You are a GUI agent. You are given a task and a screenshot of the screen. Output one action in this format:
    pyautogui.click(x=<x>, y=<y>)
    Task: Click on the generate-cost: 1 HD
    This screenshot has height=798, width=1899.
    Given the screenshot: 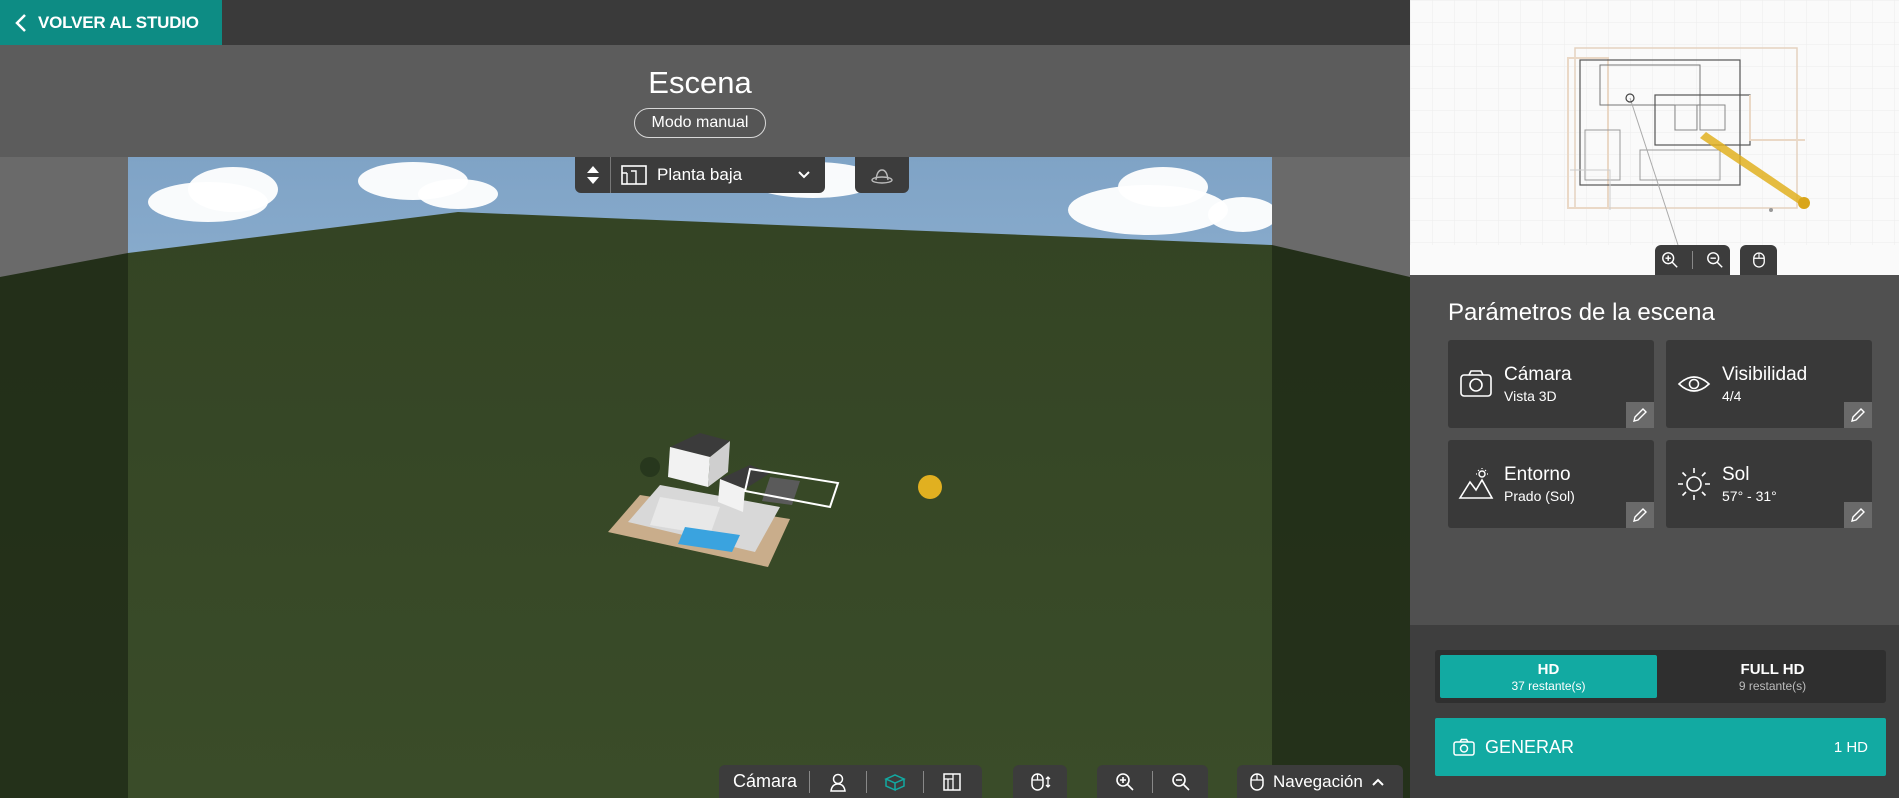 What is the action you would take?
    pyautogui.click(x=1850, y=747)
    